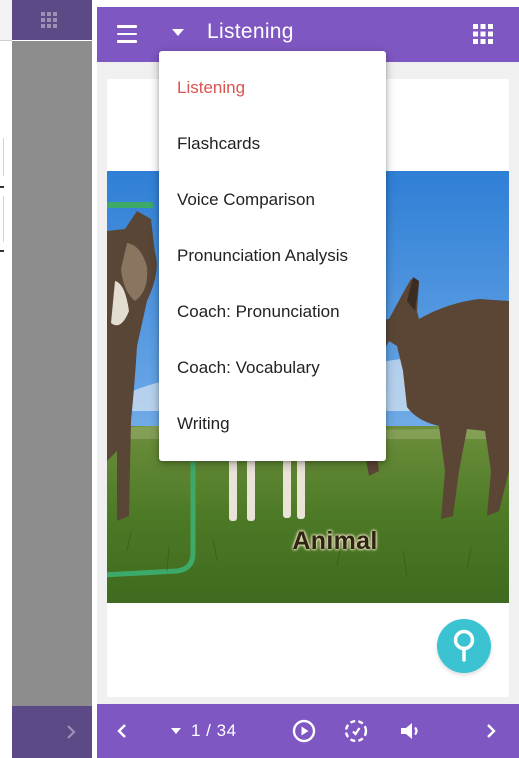  Describe the element at coordinates (272, 312) in the screenshot. I see `menu-item-coach-pronunciation: Coach: Pronunciation` at that location.